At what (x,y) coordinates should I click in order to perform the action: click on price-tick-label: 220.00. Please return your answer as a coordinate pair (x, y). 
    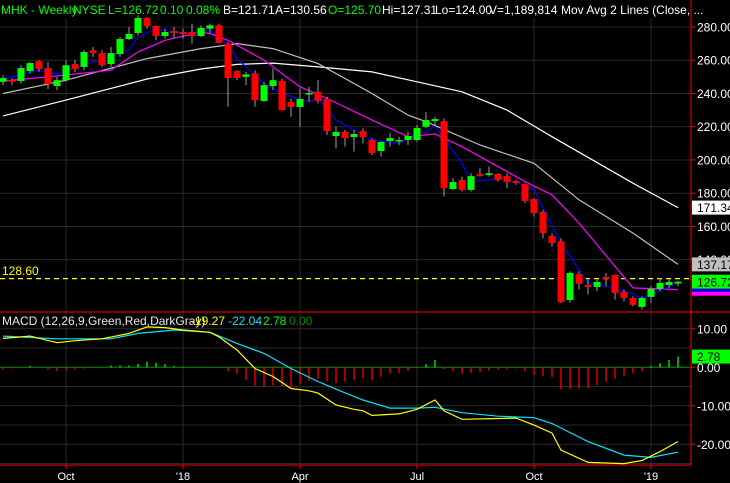
    Looking at the image, I should click on (713, 127).